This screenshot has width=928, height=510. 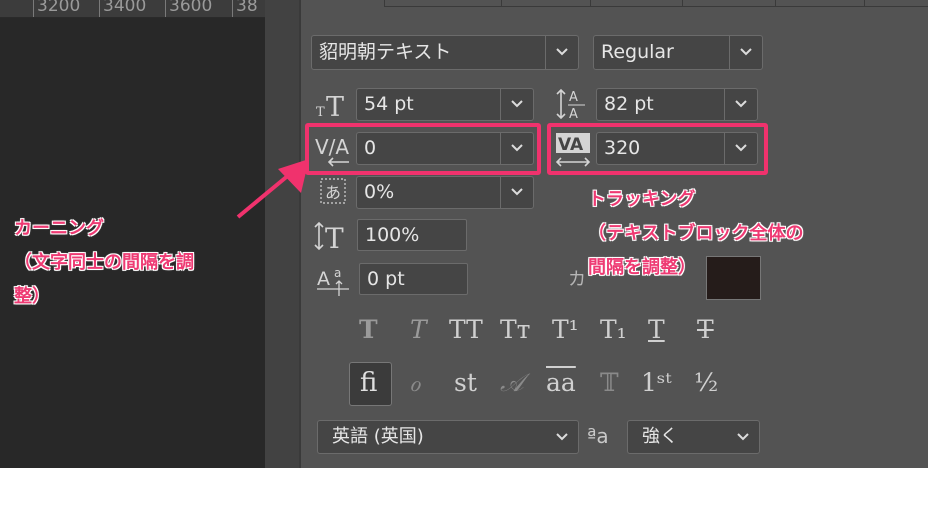 I want to click on kerning-annotation-line-2: （文字同士の間隔を調, so click(x=104, y=262).